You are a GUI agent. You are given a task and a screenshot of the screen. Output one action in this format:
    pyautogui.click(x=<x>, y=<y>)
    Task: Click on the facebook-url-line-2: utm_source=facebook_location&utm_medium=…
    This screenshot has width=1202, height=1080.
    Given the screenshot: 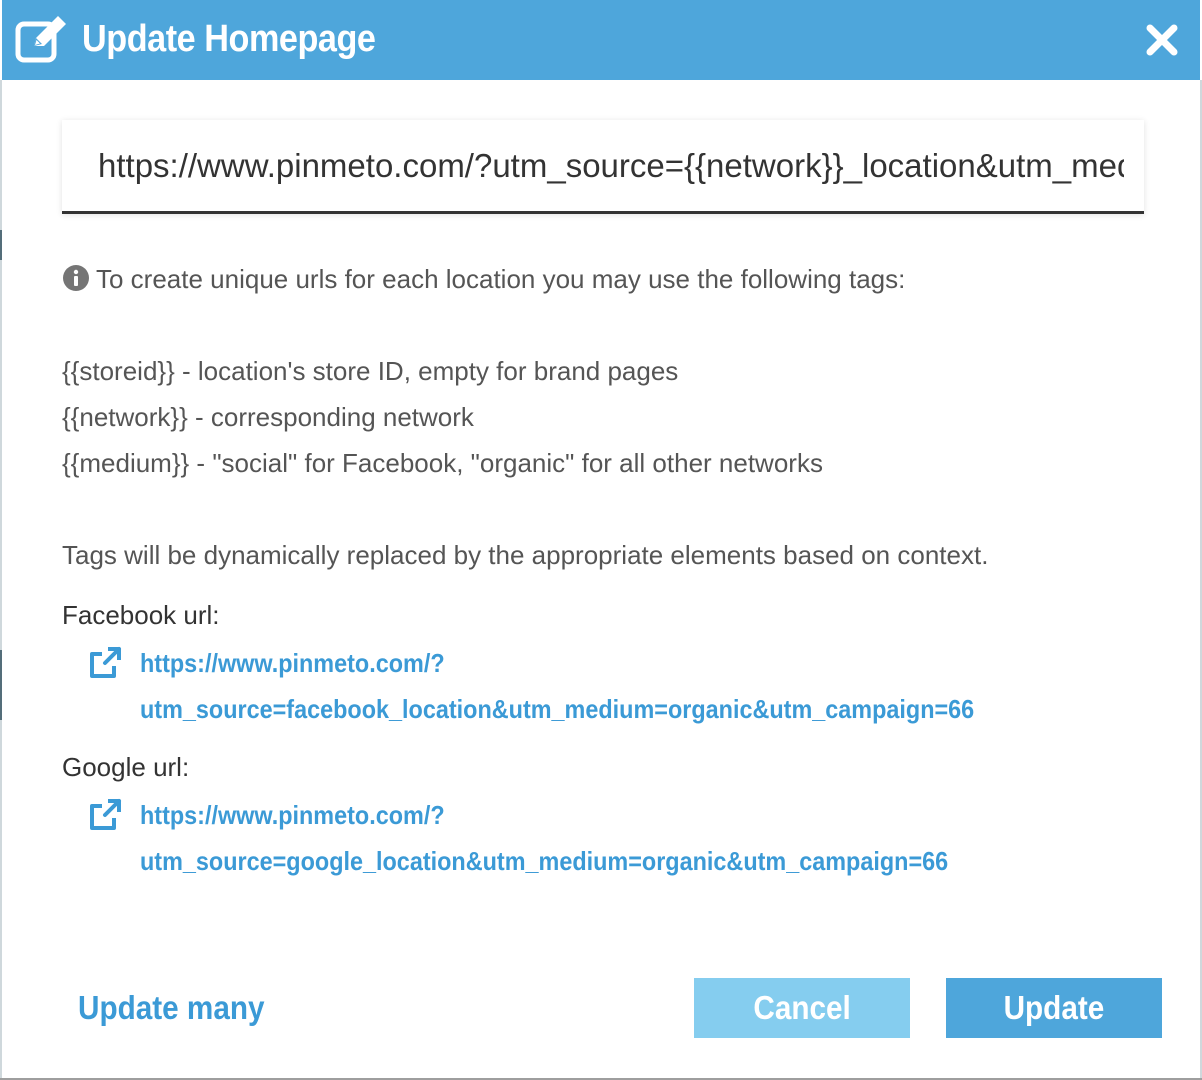 What is the action you would take?
    pyautogui.click(x=557, y=709)
    